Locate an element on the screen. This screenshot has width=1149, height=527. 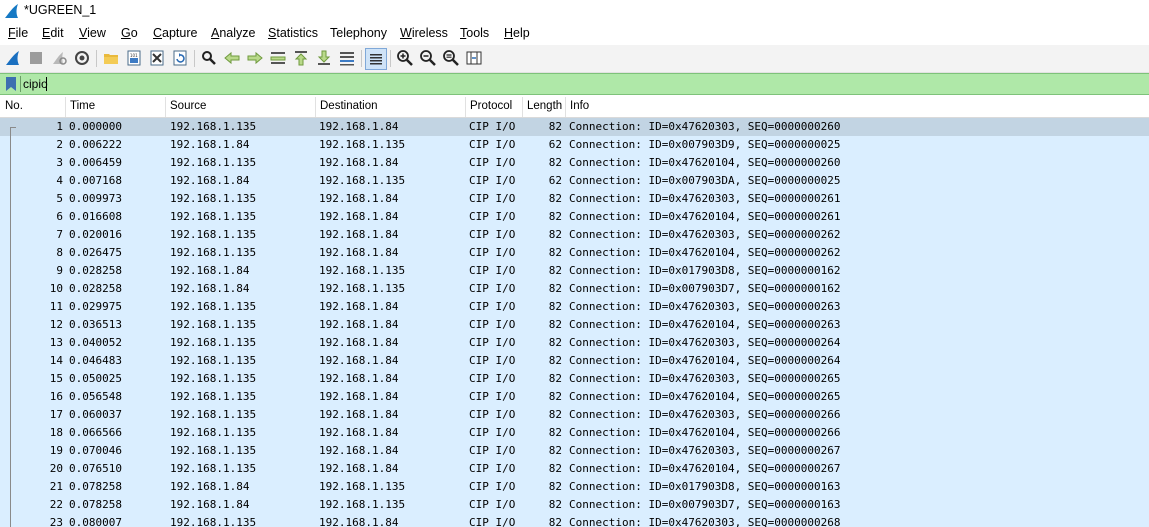
menu-telephony: Telephony is located at coordinates (358, 33).